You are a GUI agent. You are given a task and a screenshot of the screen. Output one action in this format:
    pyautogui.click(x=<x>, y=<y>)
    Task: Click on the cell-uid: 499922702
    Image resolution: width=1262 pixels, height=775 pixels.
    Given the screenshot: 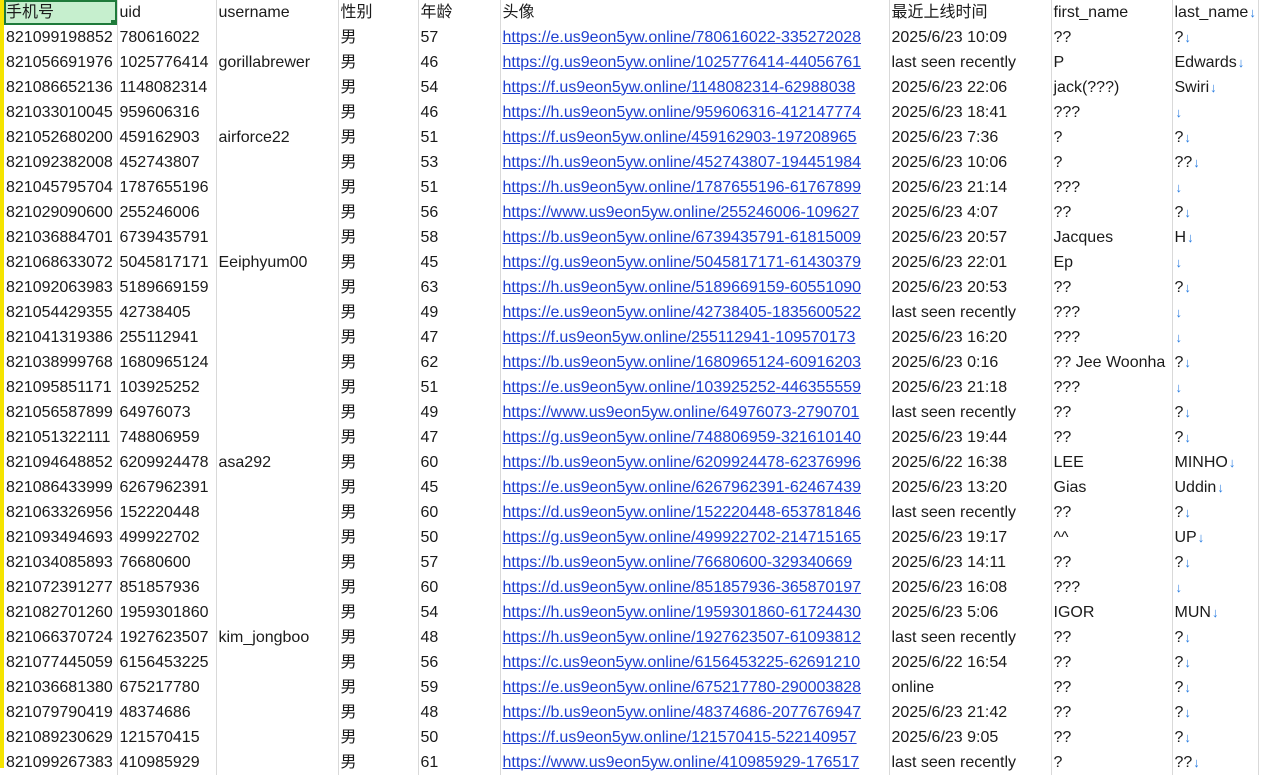 What is the action you would take?
    pyautogui.click(x=167, y=537)
    